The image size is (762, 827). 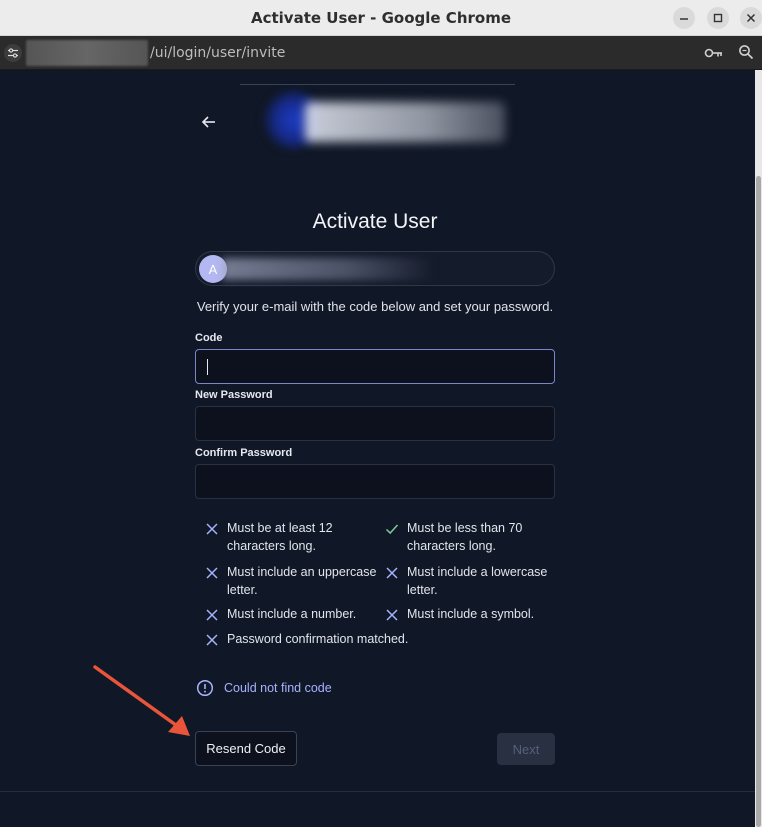 What do you see at coordinates (205, 688) in the screenshot?
I see `alert-circle-icon` at bounding box center [205, 688].